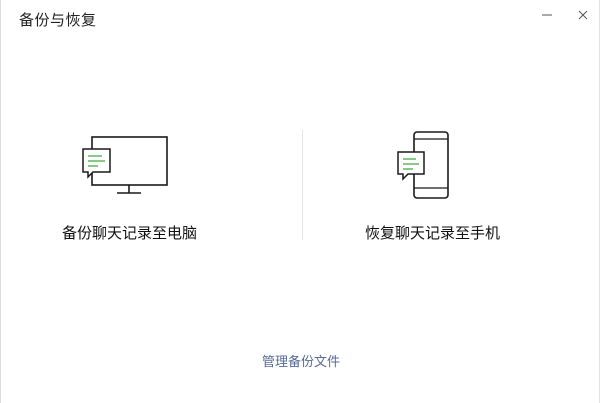 The image size is (600, 403). Describe the element at coordinates (423, 165) in the screenshot. I see `phone-chat-icon` at that location.